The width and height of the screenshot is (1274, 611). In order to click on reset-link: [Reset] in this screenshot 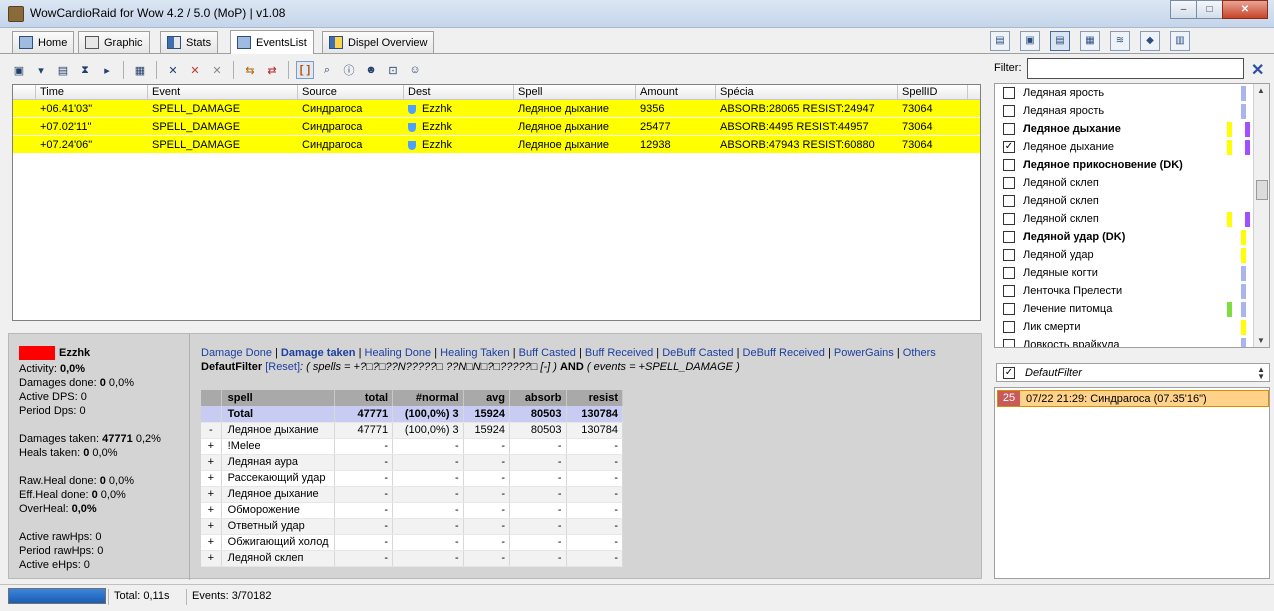, I will do `click(282, 367)`.